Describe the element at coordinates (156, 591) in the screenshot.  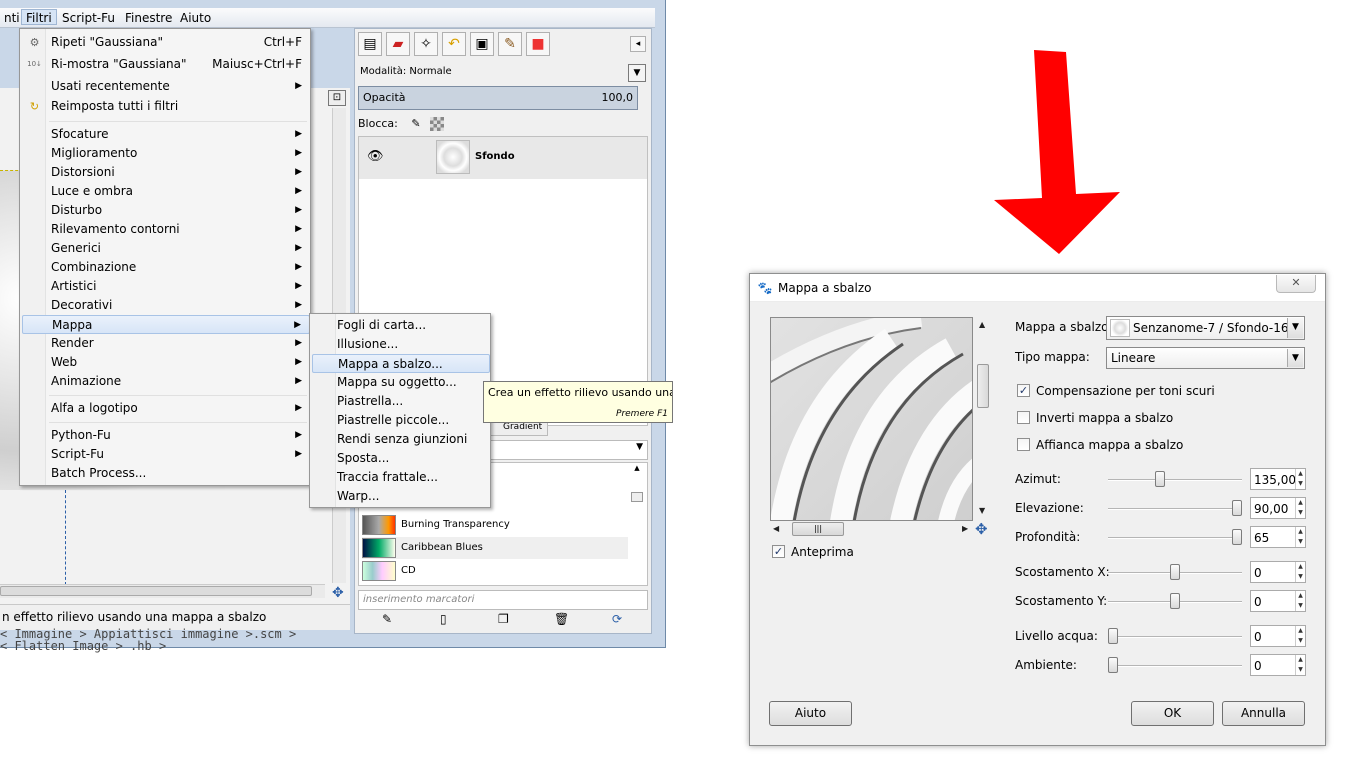
I see `canvas-hscroll-thumb` at that location.